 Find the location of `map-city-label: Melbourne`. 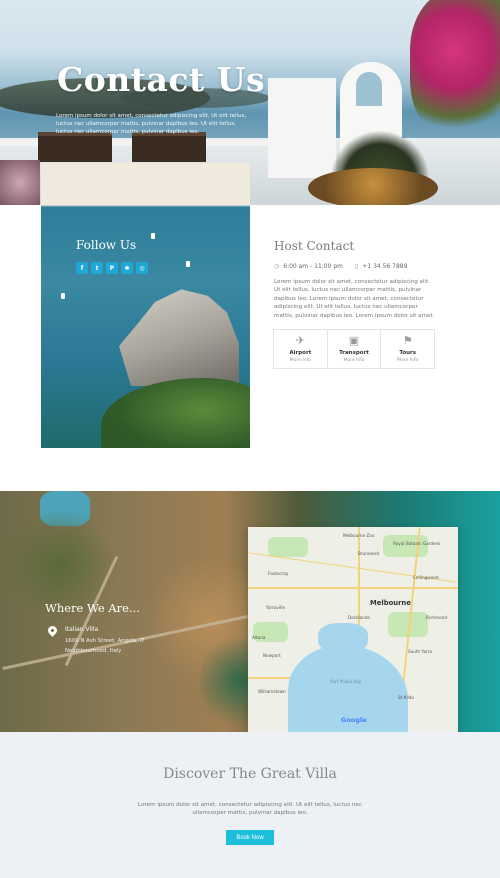

map-city-label: Melbourne is located at coordinates (390, 603).